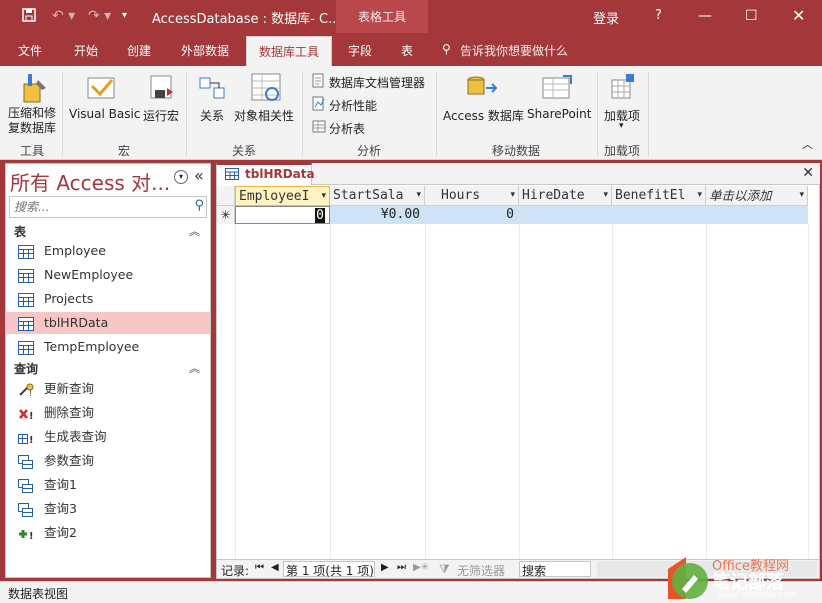  I want to click on ribbon-tabs: 文件 开始 创建 外部数据 数据库工具 字段 表 ⚲ 告诉我你想要做什么, so click(411, 49).